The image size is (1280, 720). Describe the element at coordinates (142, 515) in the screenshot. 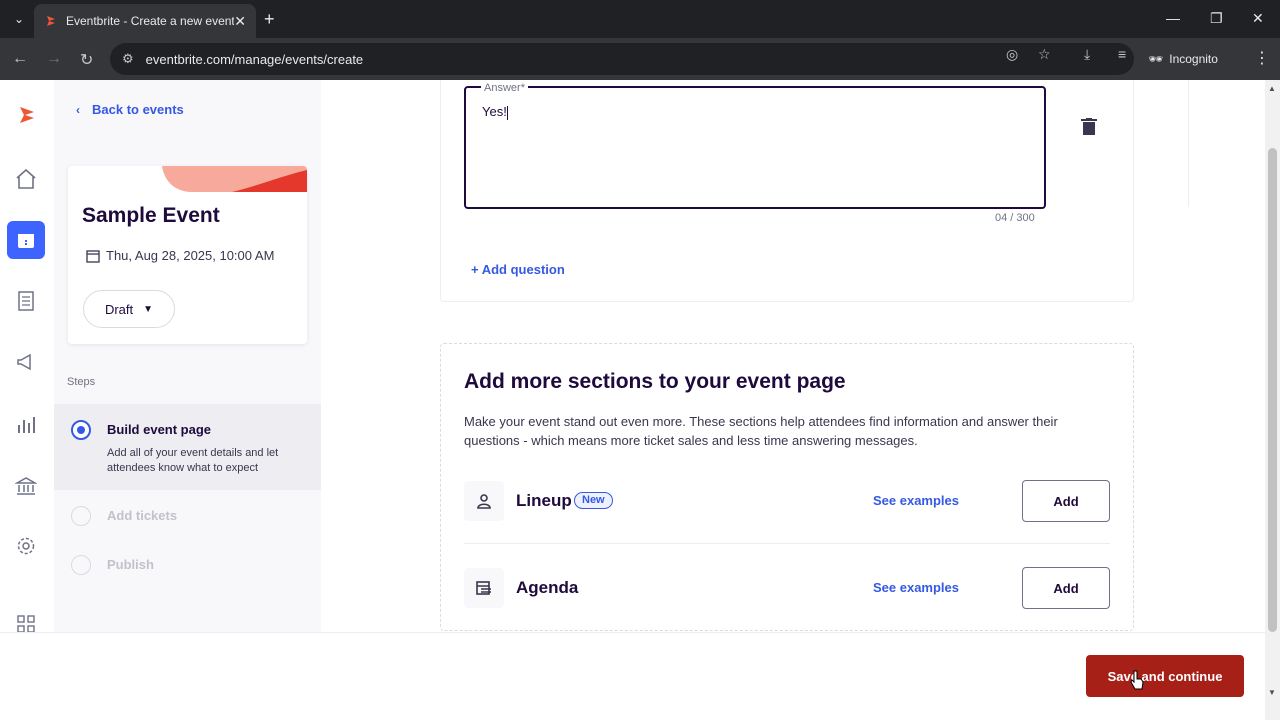

I see `step-title: Add tickets` at that location.